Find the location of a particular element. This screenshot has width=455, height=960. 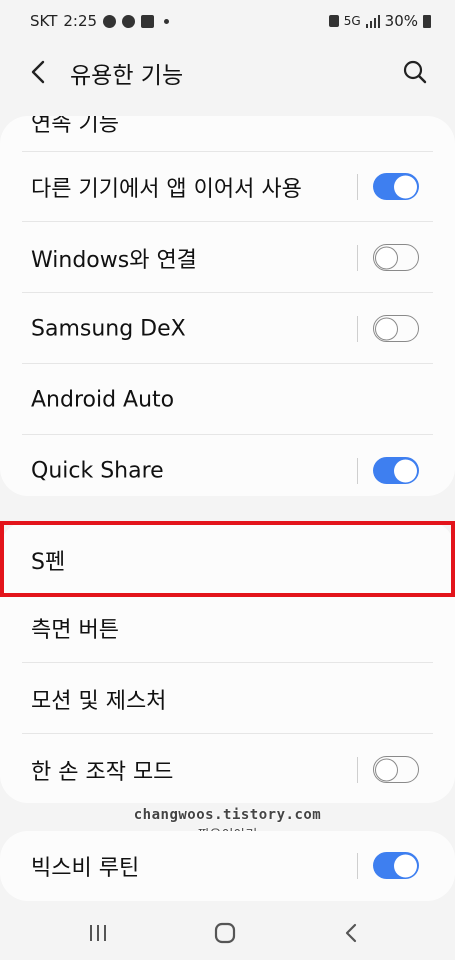

recent-apps-button is located at coordinates (98, 933).